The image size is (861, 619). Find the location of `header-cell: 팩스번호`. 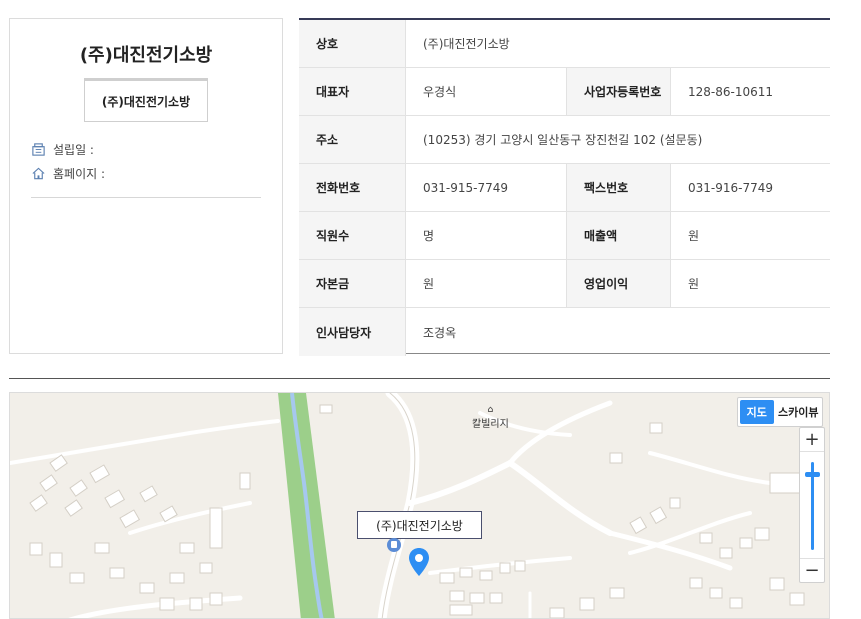

header-cell: 팩스번호 is located at coordinates (618, 187).